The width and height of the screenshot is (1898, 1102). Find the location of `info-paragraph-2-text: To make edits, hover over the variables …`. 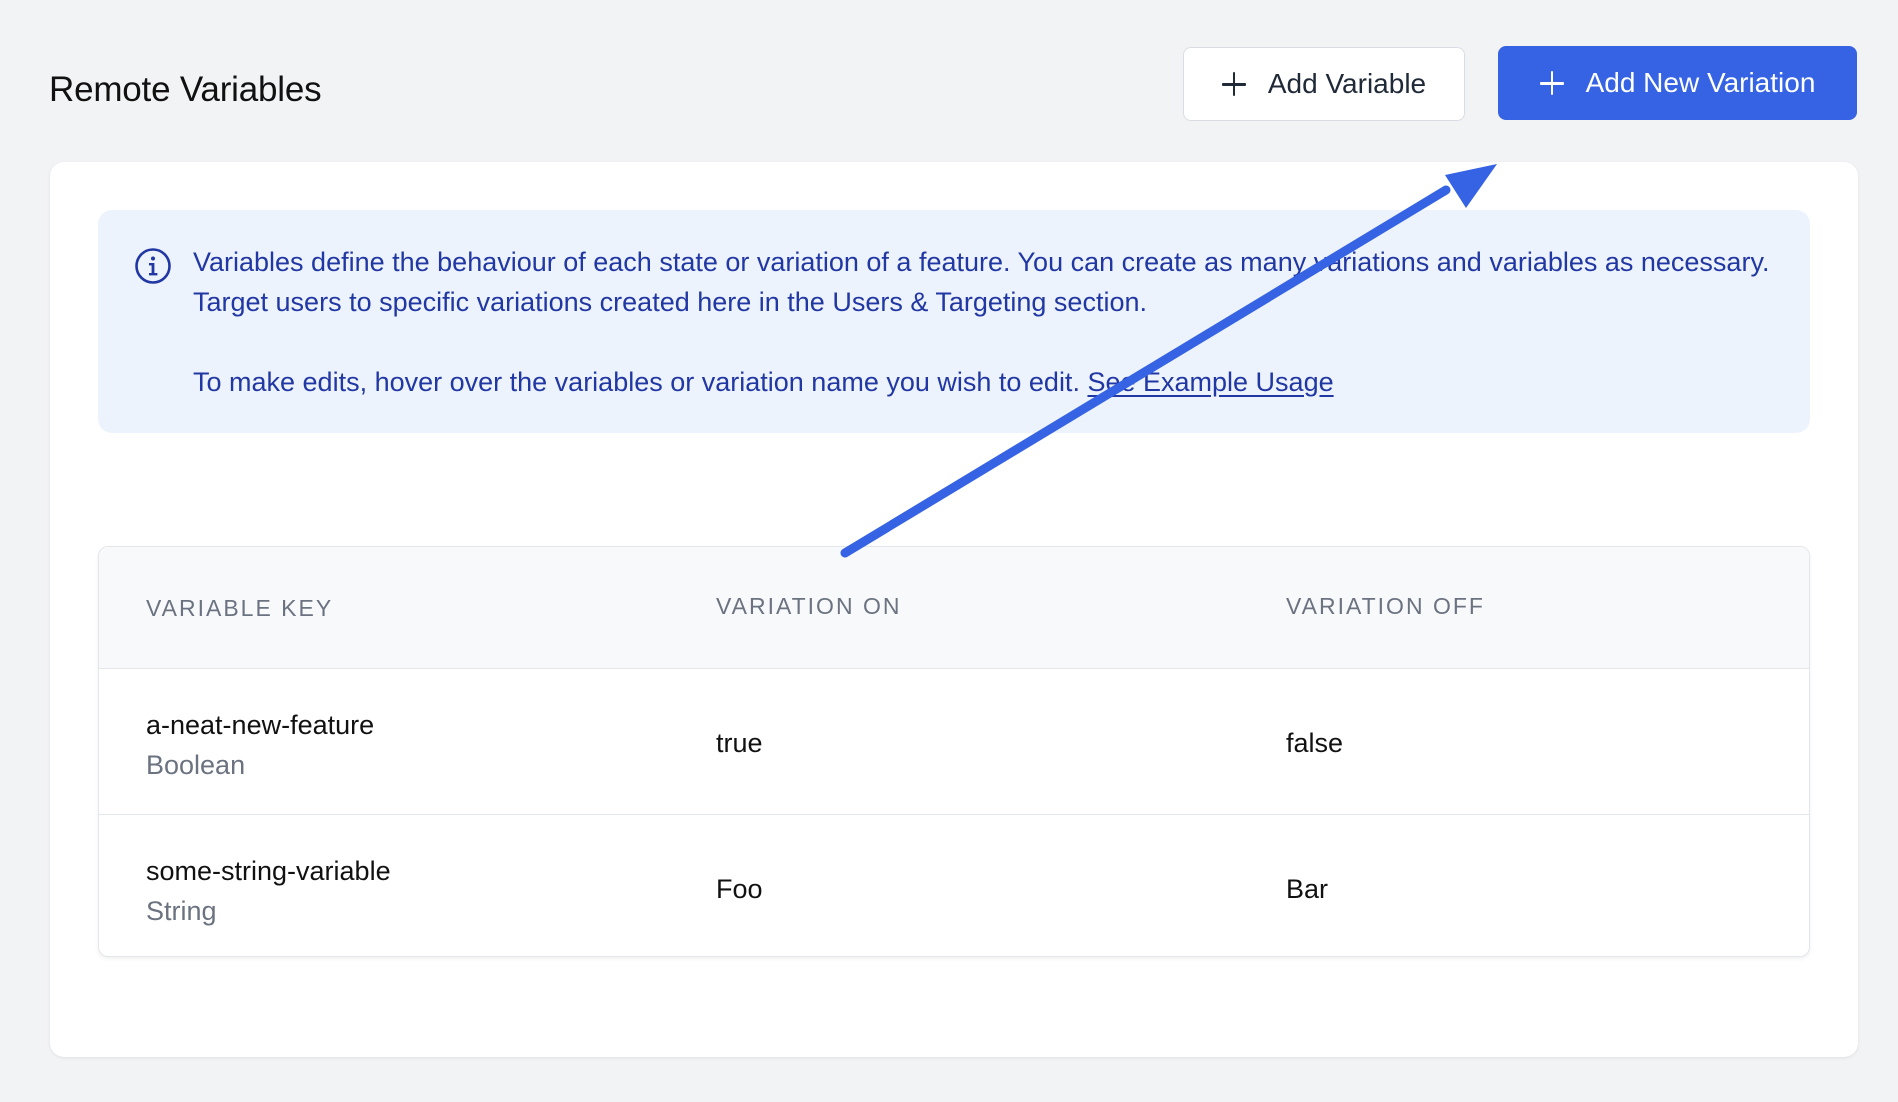

info-paragraph-2-text: To make edits, hover over the variables … is located at coordinates (636, 382).